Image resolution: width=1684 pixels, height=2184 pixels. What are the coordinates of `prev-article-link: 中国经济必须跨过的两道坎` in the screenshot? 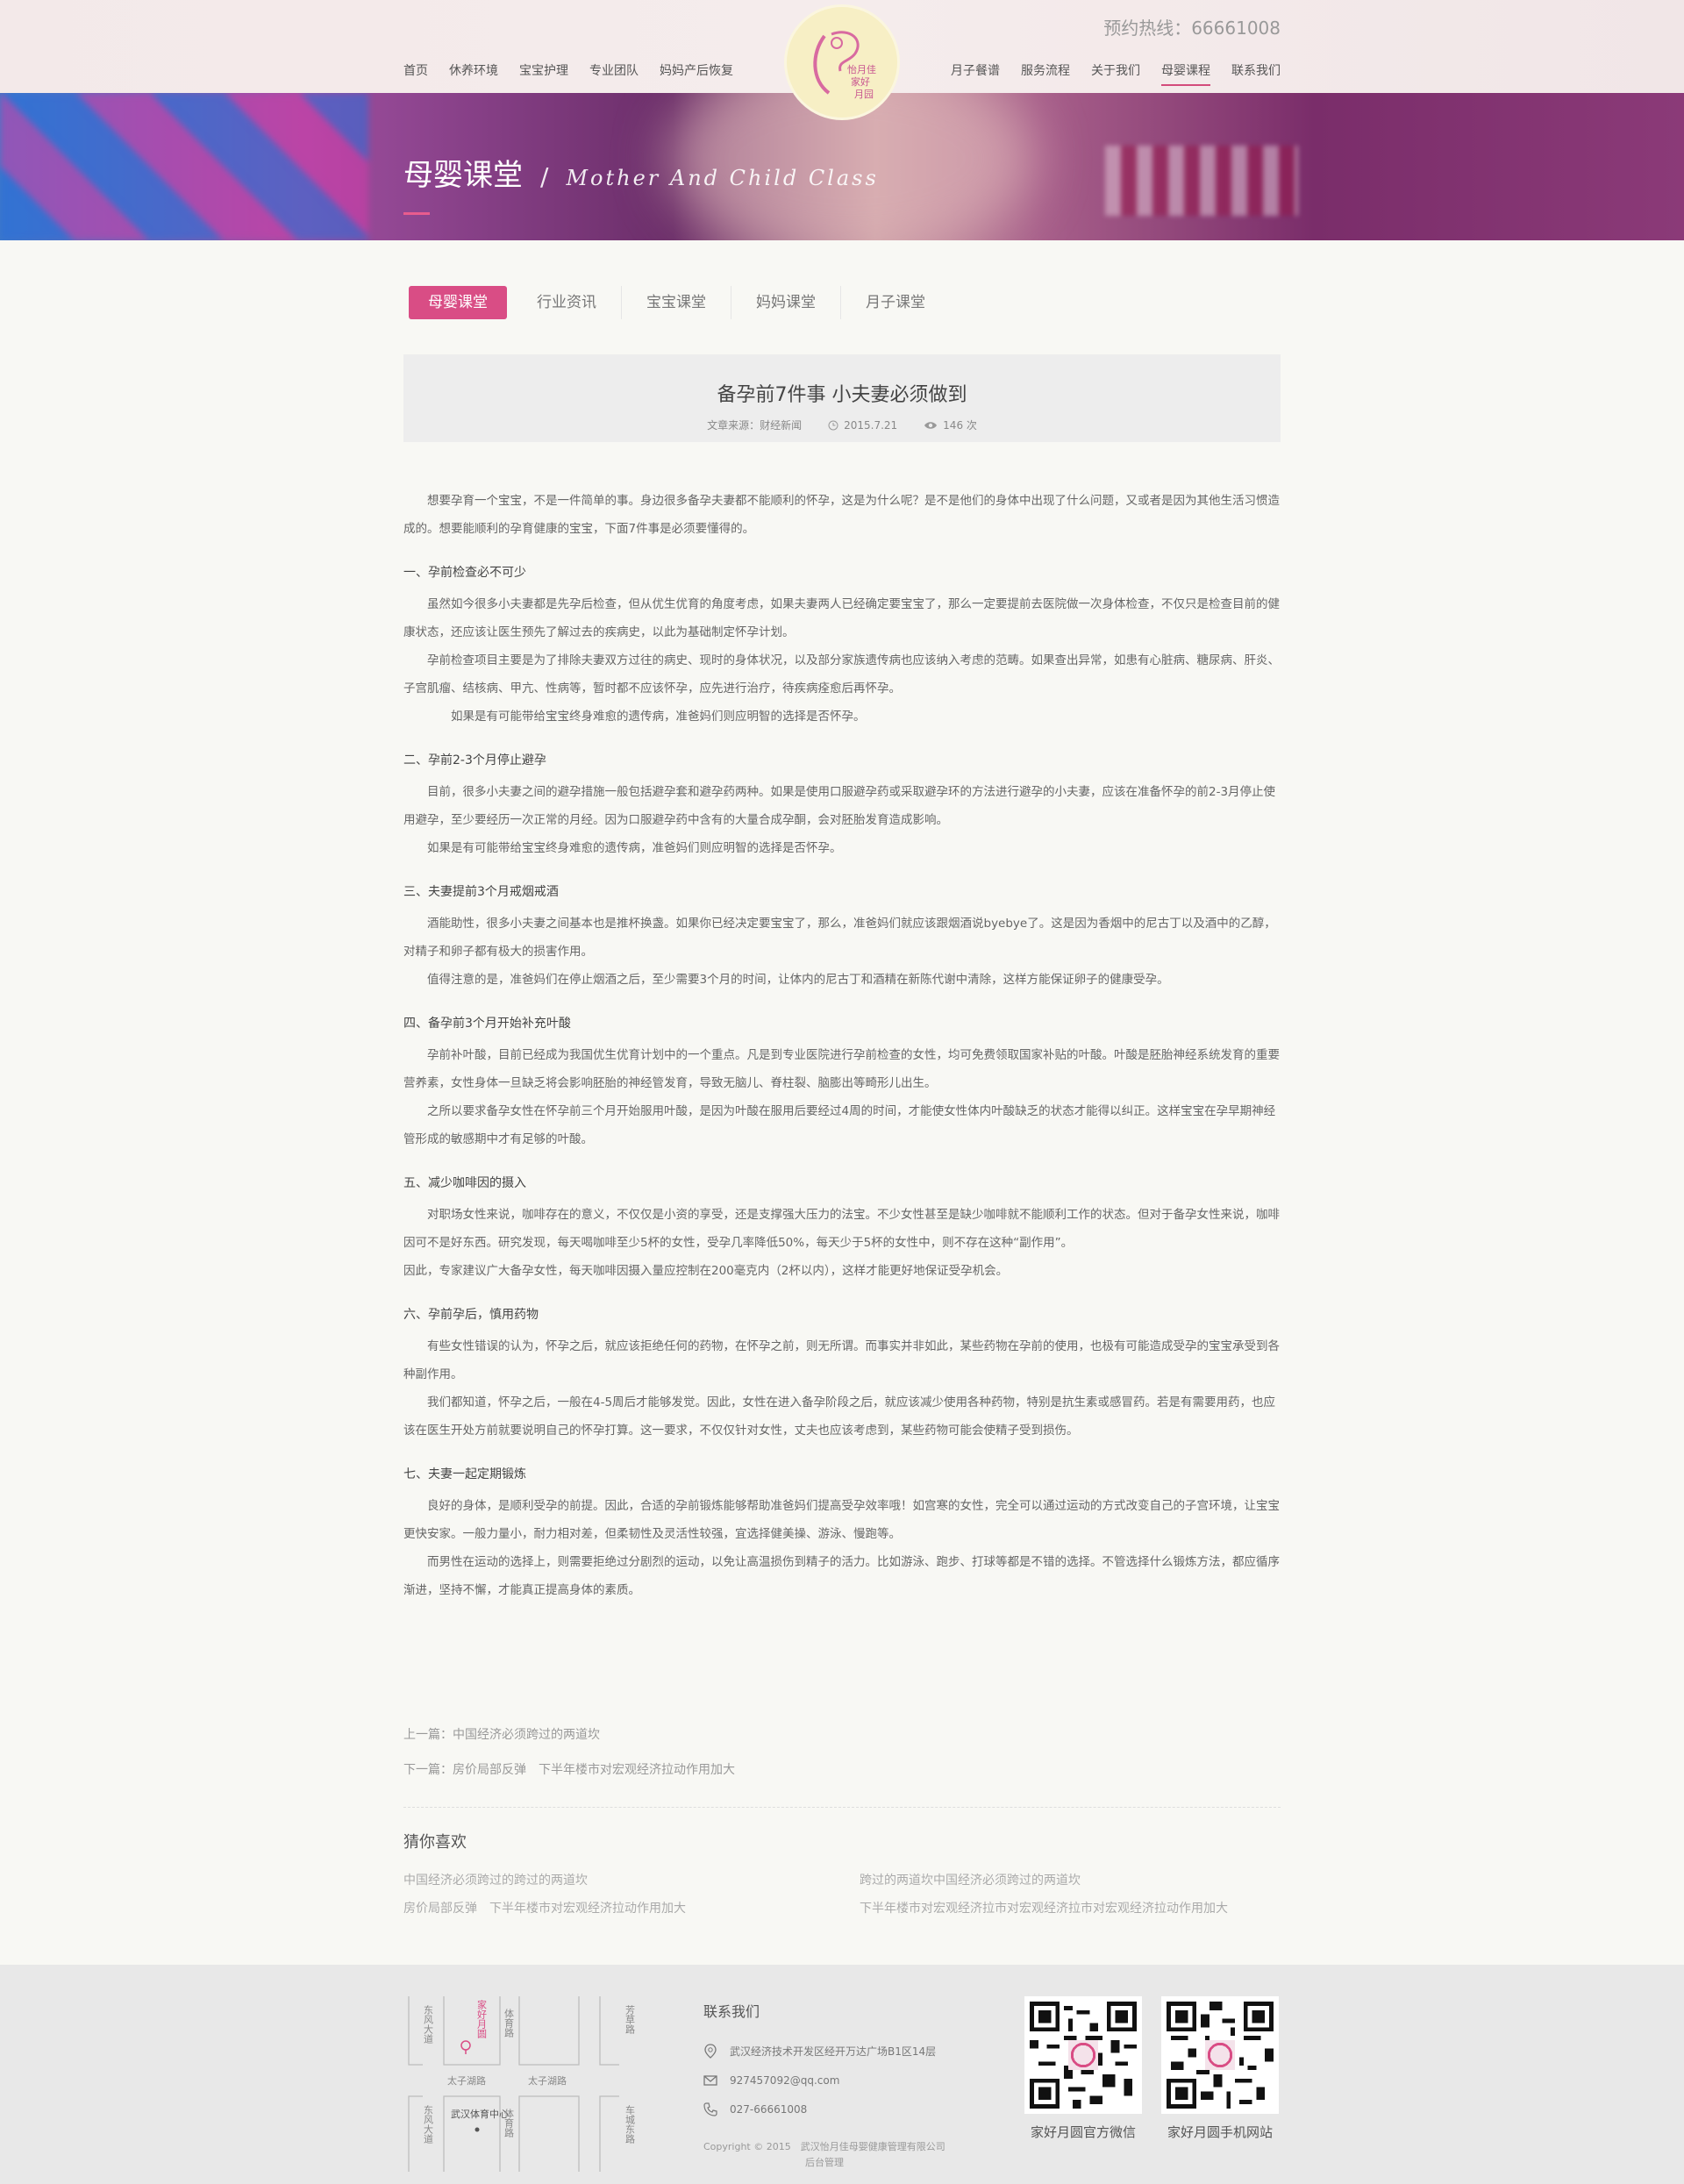 It's located at (526, 1735).